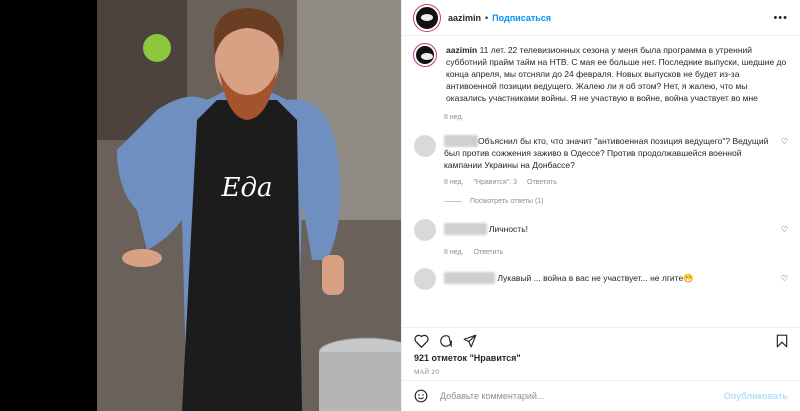  What do you see at coordinates (469, 278) in the screenshot?
I see `comment-username-blurred: xxxxxxxxxxxx` at bounding box center [469, 278].